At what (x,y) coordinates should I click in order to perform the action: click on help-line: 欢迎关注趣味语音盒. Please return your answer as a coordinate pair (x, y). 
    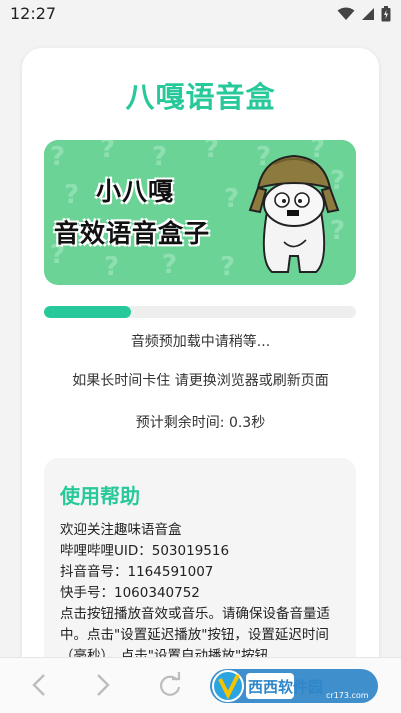
    Looking at the image, I should click on (121, 530).